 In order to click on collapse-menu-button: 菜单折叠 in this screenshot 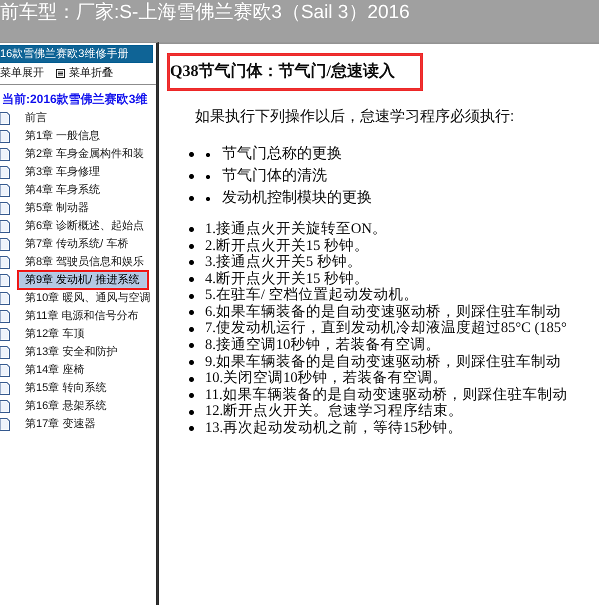, I will do `click(91, 73)`.